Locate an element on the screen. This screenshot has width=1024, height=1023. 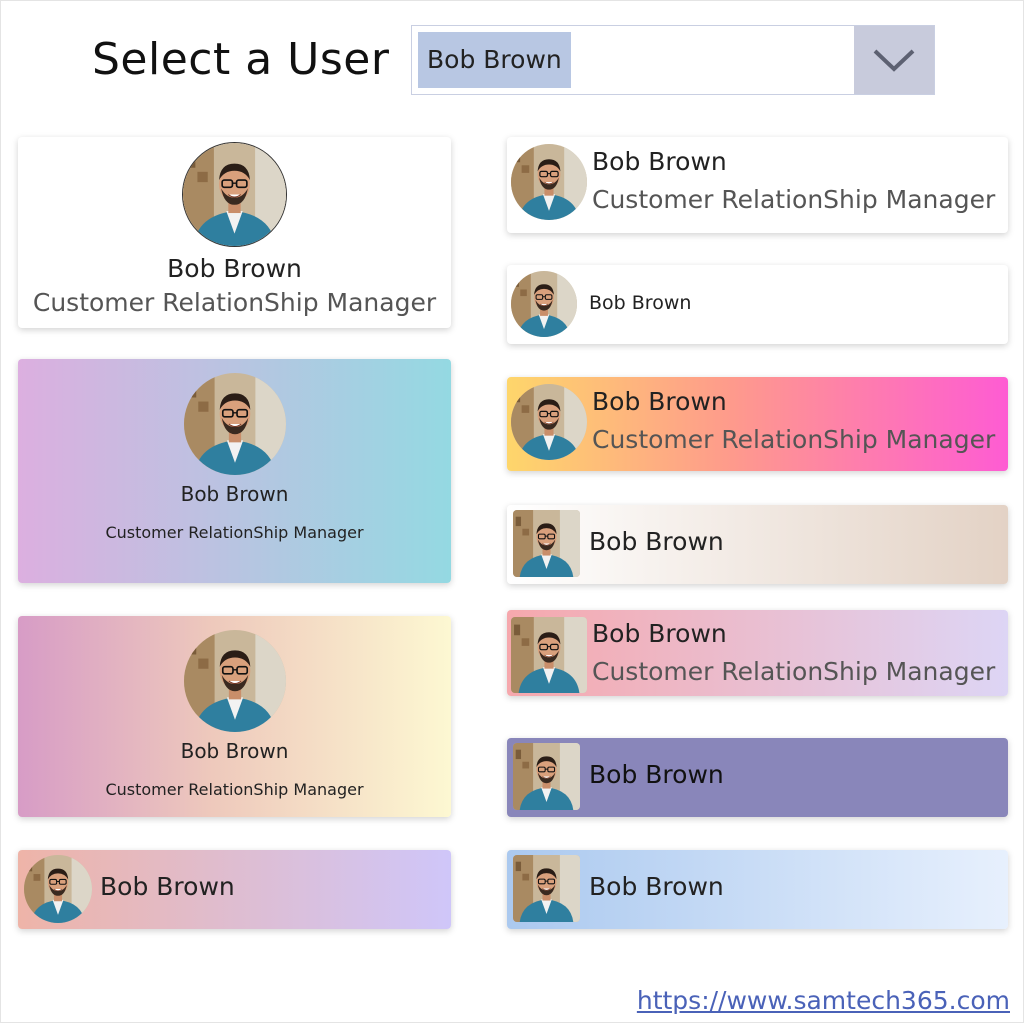
user-dropdown: Bob Brown is located at coordinates (673, 60).